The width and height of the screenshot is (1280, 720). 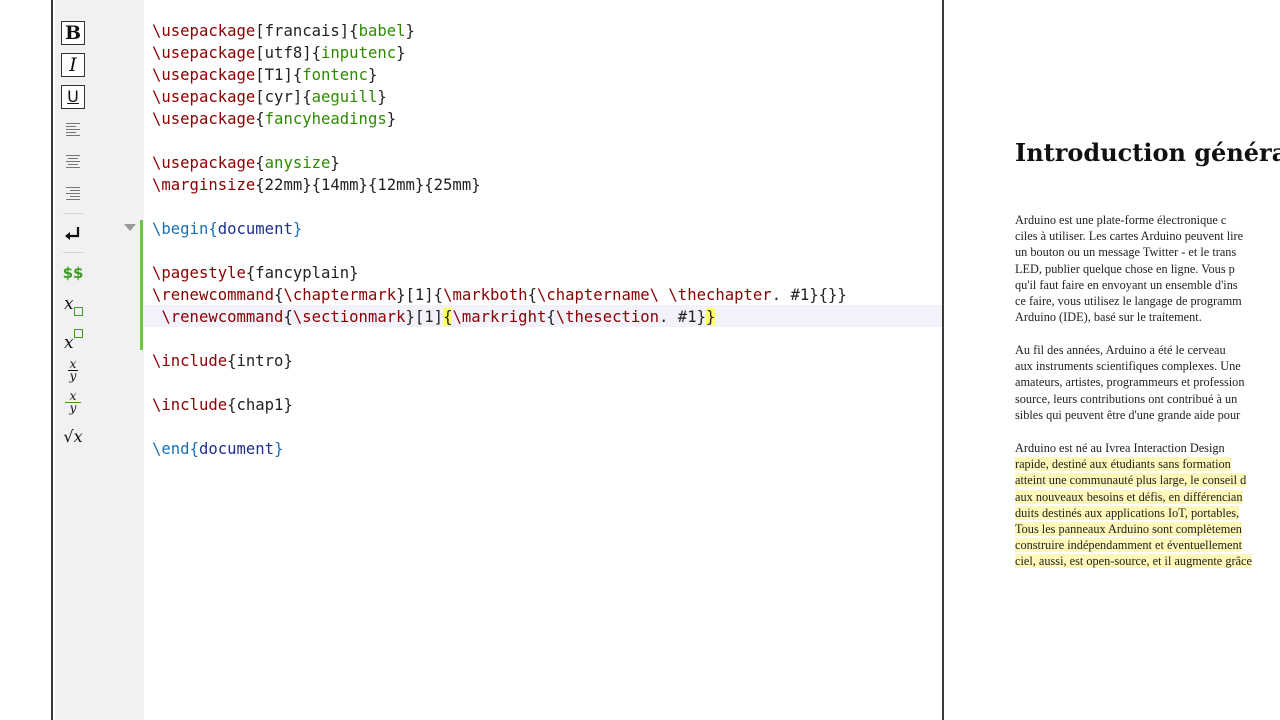 I want to click on align-left-icon, so click(x=73, y=129).